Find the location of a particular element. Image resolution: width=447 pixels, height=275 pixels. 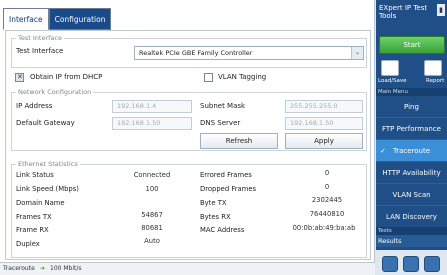

dhcp-label: Obtain IP from DHCP is located at coordinates (66, 77).